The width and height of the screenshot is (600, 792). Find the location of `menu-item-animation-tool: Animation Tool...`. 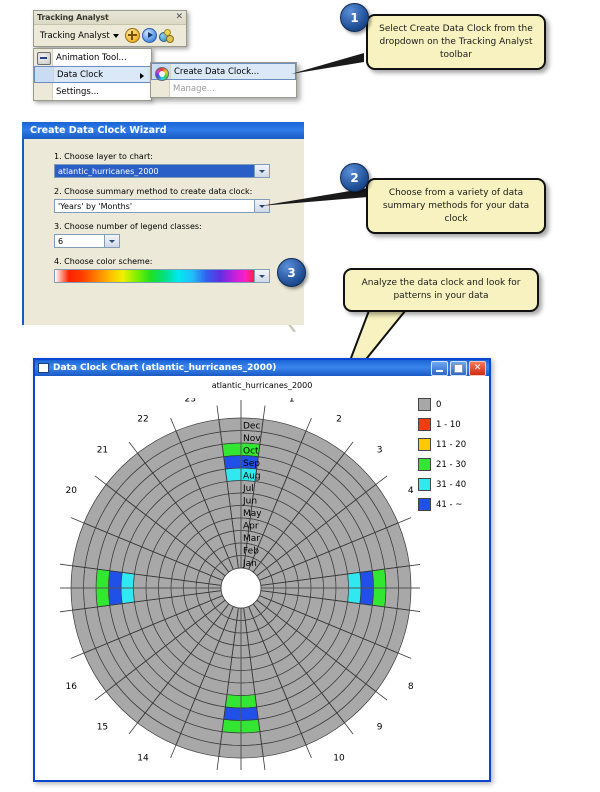

menu-item-animation-tool: Animation Tool... is located at coordinates (92, 57).